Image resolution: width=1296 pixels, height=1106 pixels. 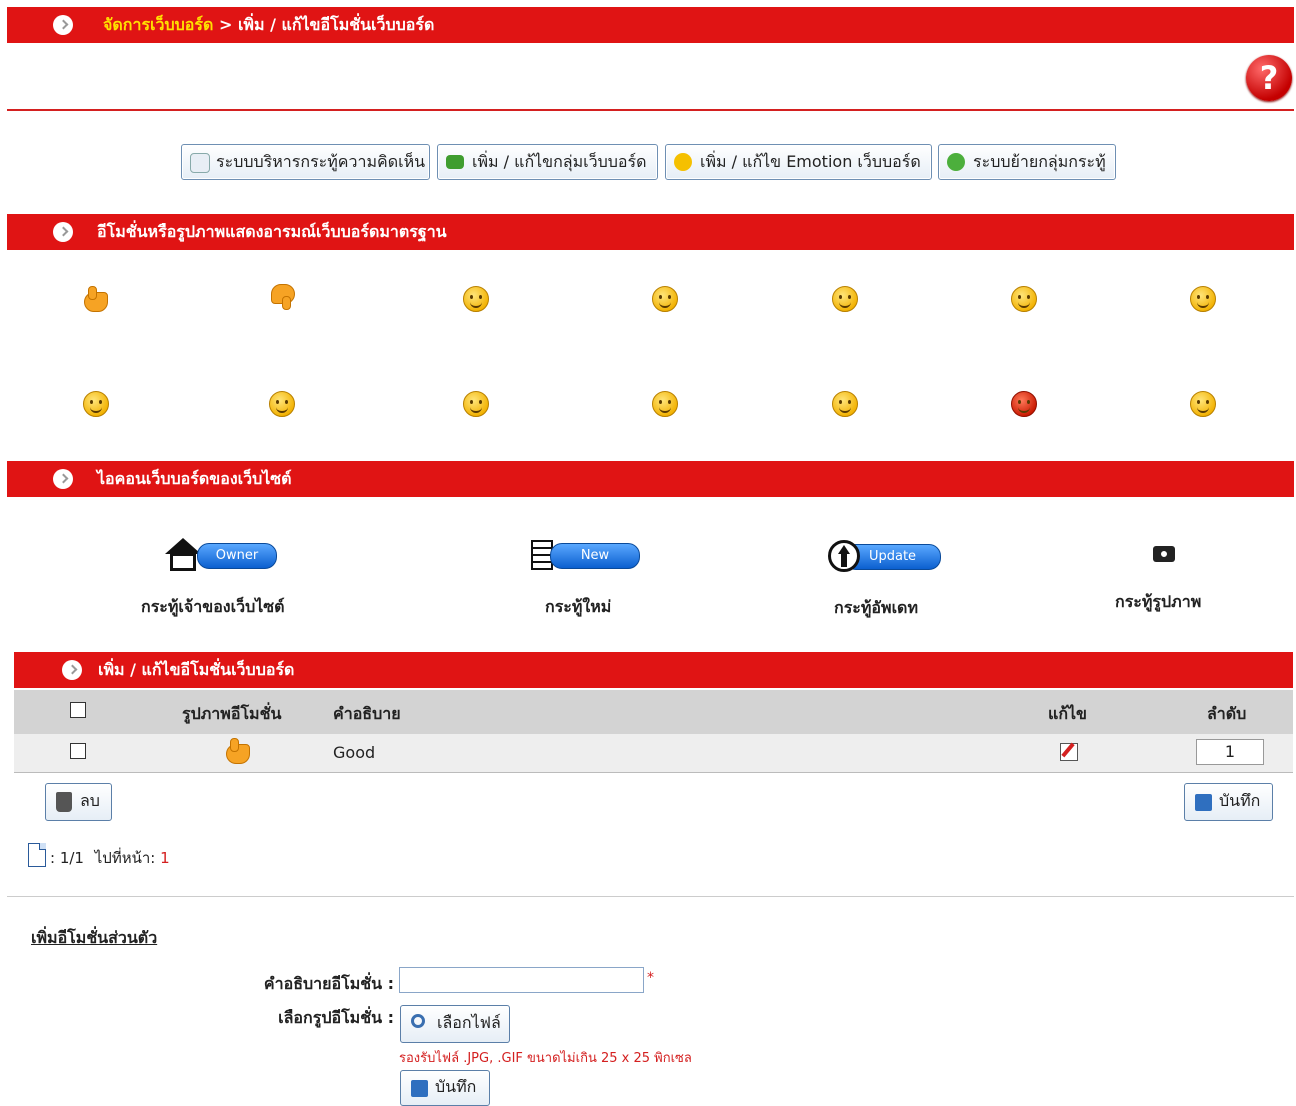 I want to click on camera-icon, so click(x=1164, y=554).